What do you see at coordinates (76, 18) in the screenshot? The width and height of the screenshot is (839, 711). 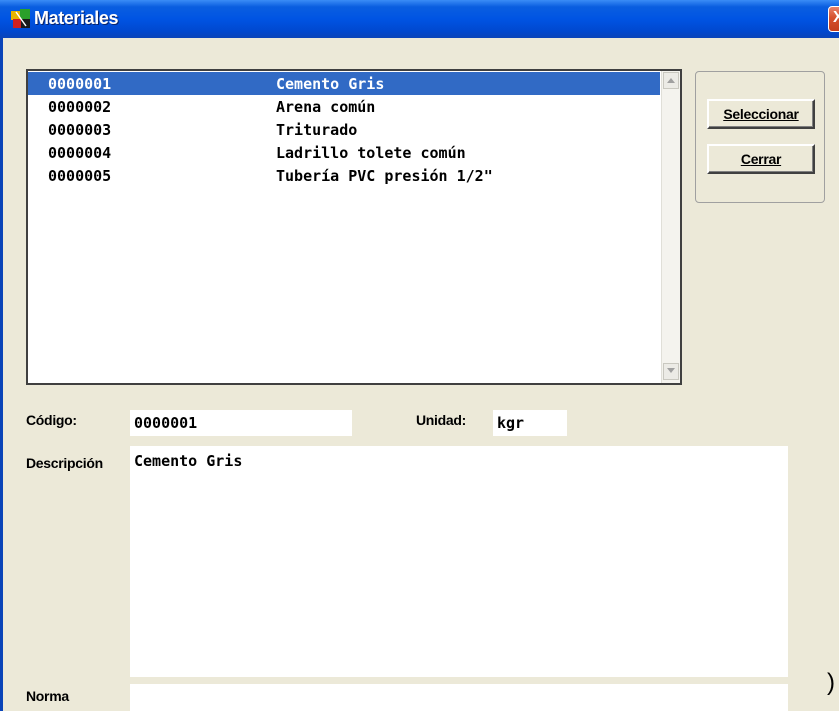 I see `window-title: Materiales` at bounding box center [76, 18].